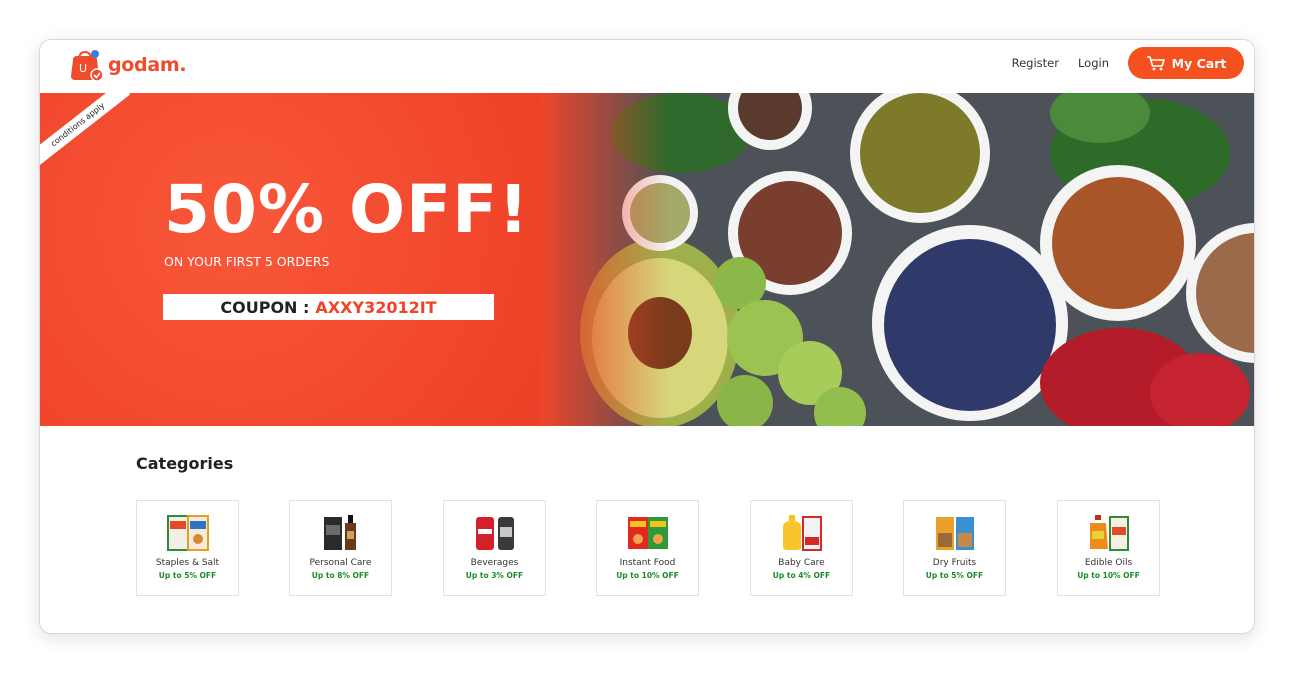 The image size is (1294, 673). Describe the element at coordinates (185, 463) in the screenshot. I see `categories-title: Categories` at that location.